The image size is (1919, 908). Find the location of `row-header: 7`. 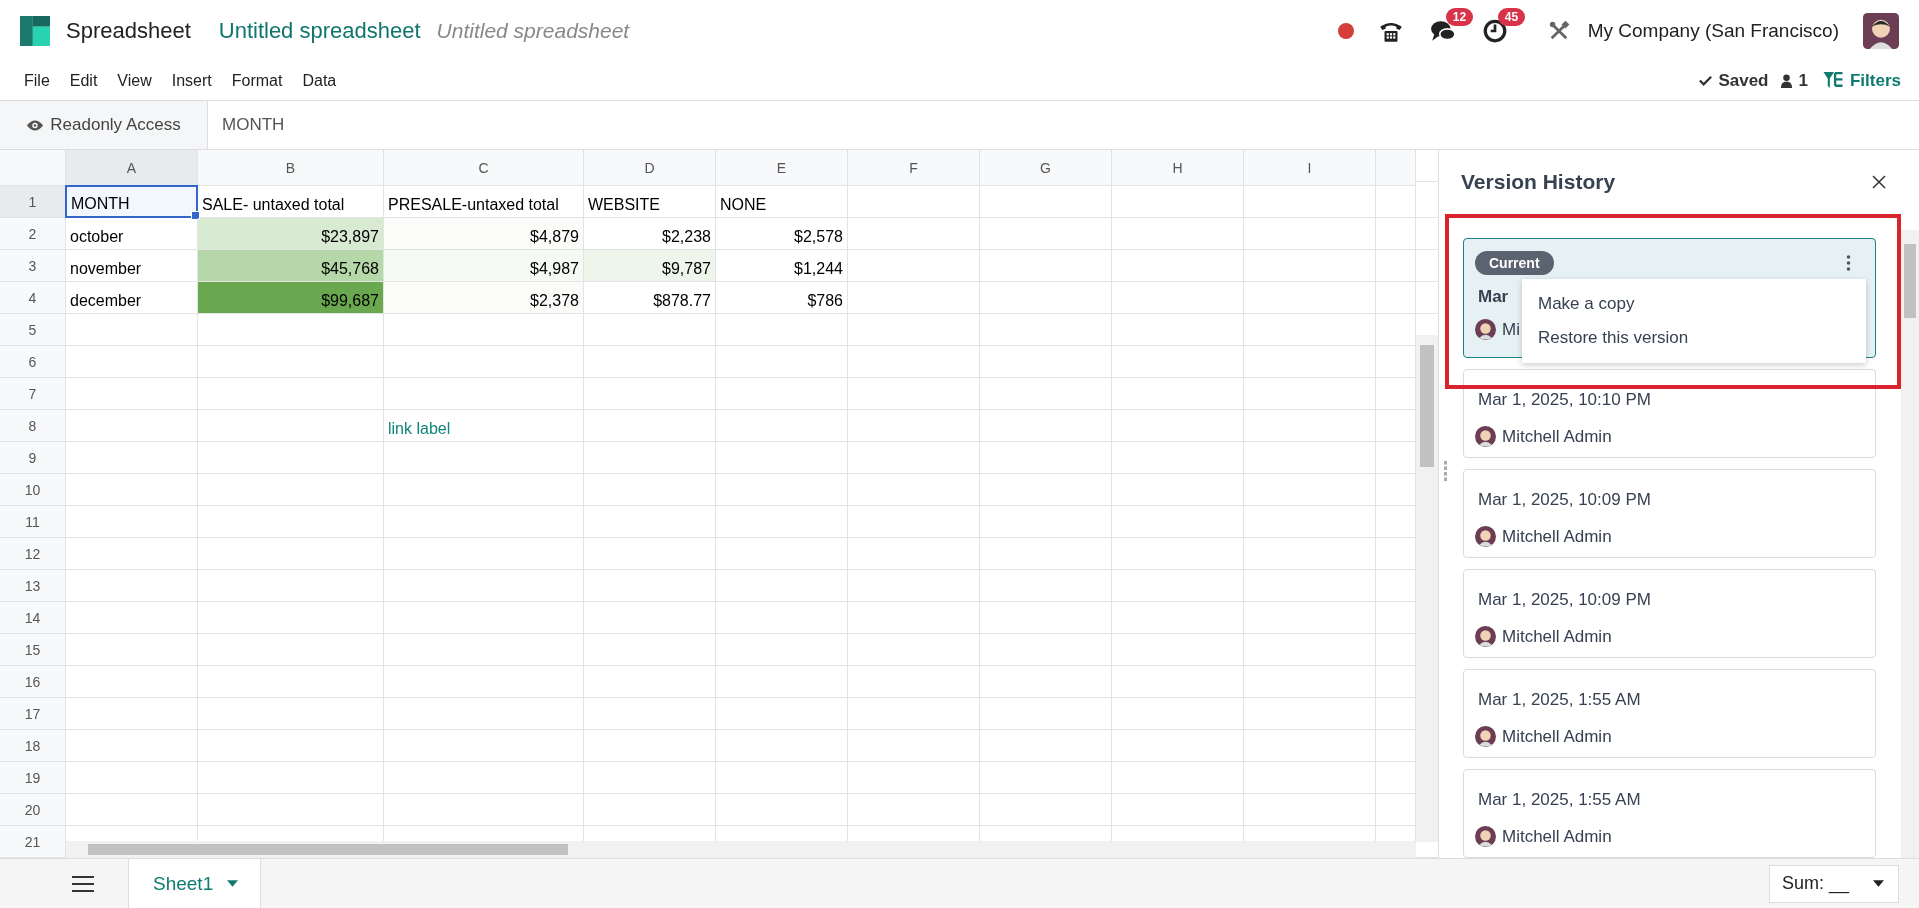

row-header: 7 is located at coordinates (33, 394).